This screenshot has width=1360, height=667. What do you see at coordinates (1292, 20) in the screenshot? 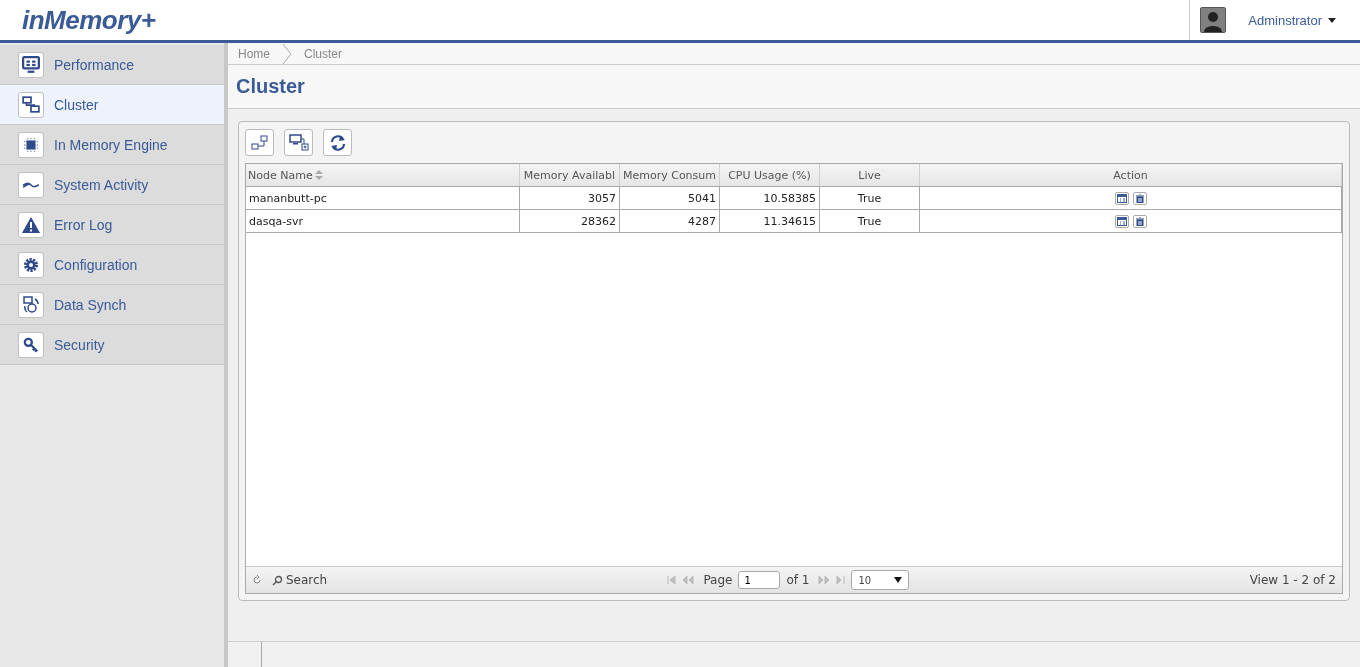
I see `user-menu: Adminstrator` at bounding box center [1292, 20].